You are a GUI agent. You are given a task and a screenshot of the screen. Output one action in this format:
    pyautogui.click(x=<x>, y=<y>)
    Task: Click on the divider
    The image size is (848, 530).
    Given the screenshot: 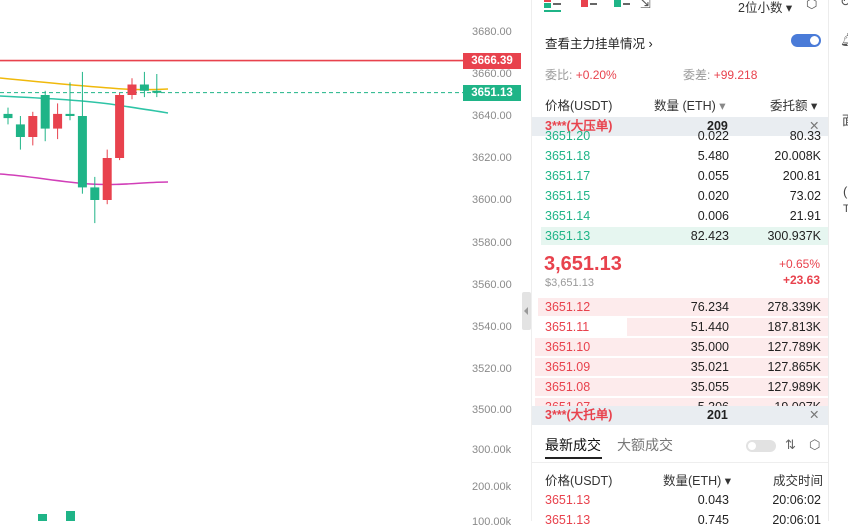 What is the action you would take?
    pyautogui.click(x=680, y=462)
    